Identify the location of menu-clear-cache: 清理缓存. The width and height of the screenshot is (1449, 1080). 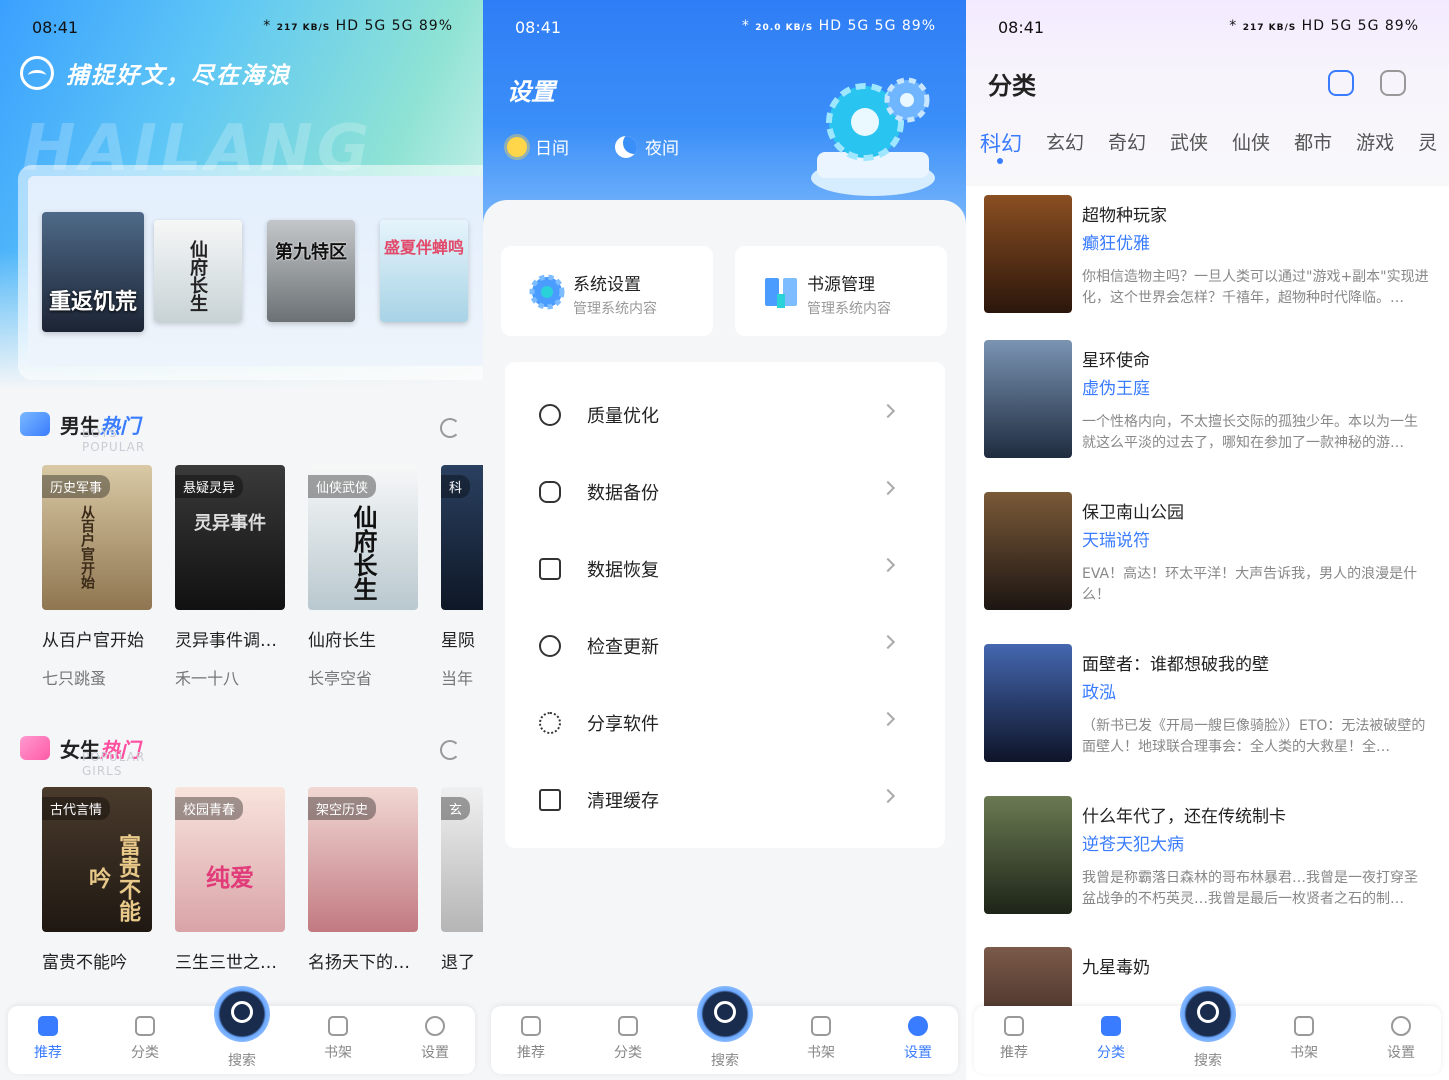
(725, 799).